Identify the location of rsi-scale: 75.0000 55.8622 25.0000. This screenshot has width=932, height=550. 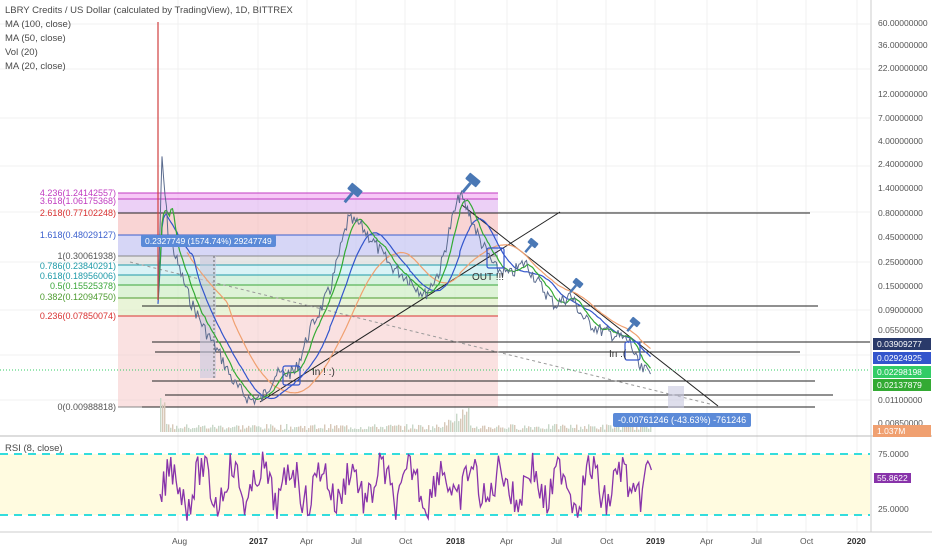
(902, 484).